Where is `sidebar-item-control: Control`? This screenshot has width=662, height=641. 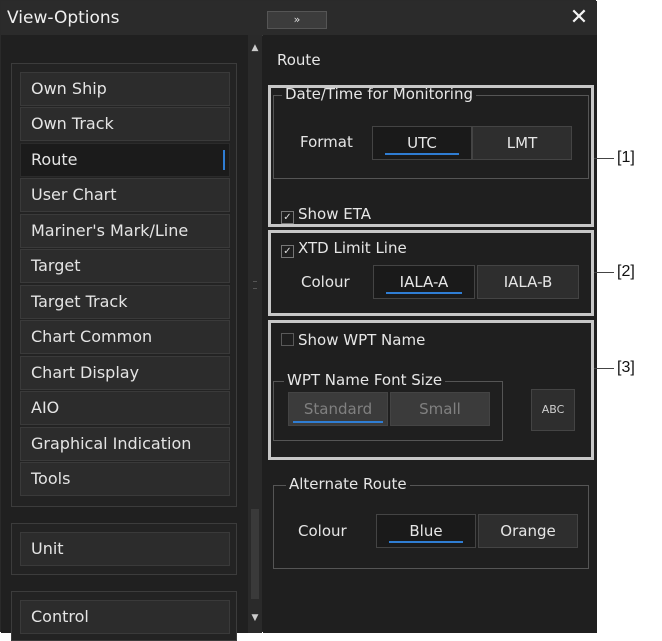 sidebar-item-control: Control is located at coordinates (125, 617).